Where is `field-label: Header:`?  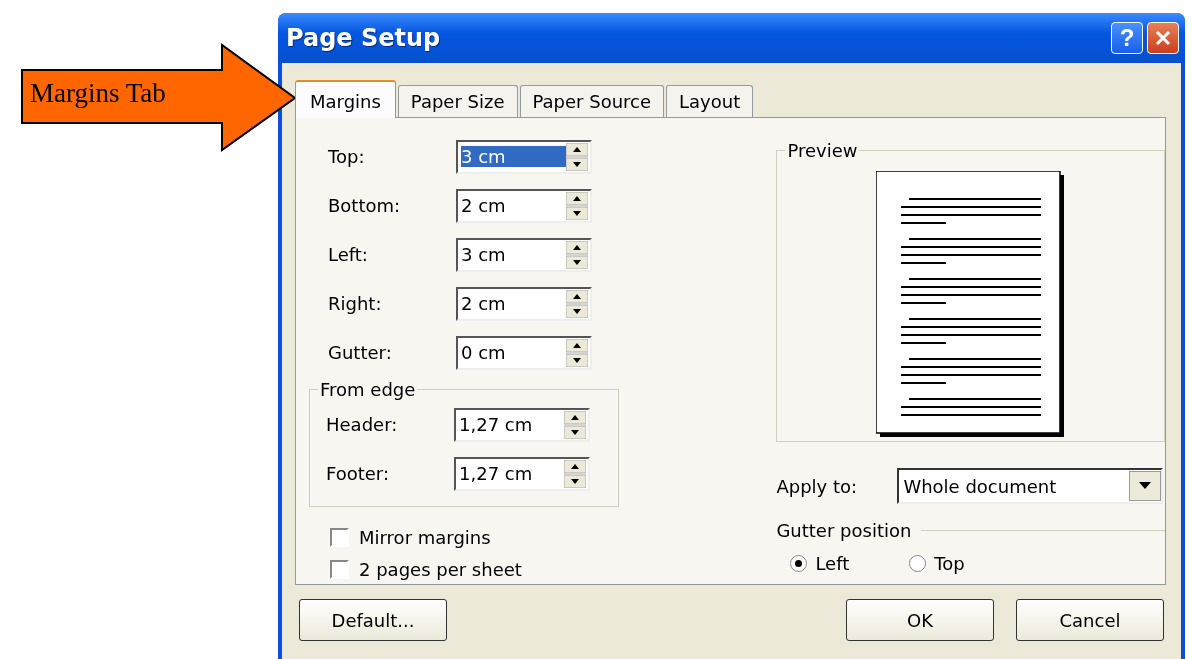 field-label: Header: is located at coordinates (362, 424).